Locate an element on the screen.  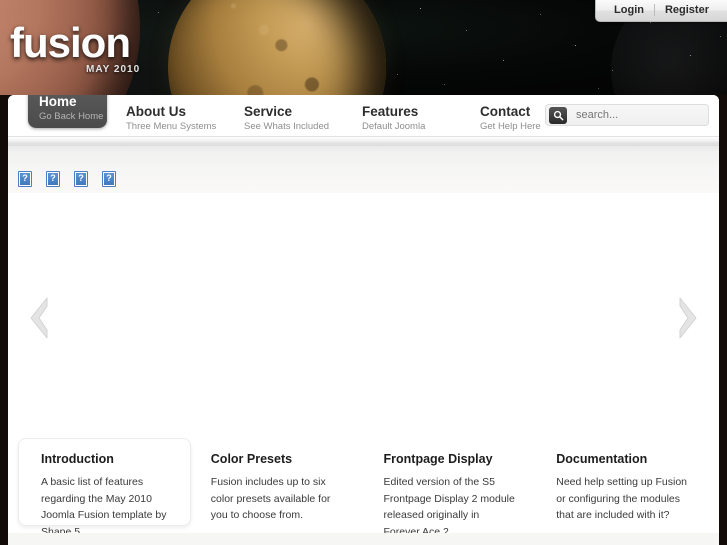
search-box is located at coordinates (631, 115).